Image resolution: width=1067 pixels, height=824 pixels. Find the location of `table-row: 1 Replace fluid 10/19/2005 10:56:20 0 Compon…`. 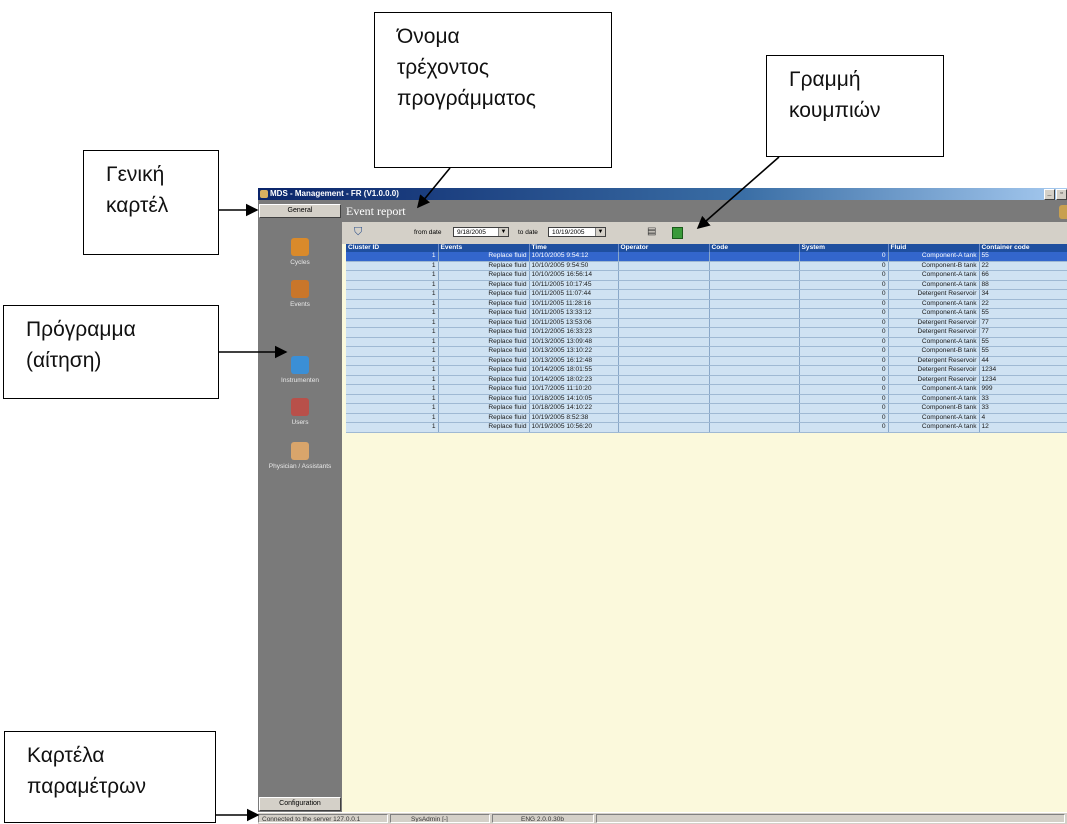

table-row: 1 Replace fluid 10/19/2005 10:56:20 0 Compon… is located at coordinates (706, 427).